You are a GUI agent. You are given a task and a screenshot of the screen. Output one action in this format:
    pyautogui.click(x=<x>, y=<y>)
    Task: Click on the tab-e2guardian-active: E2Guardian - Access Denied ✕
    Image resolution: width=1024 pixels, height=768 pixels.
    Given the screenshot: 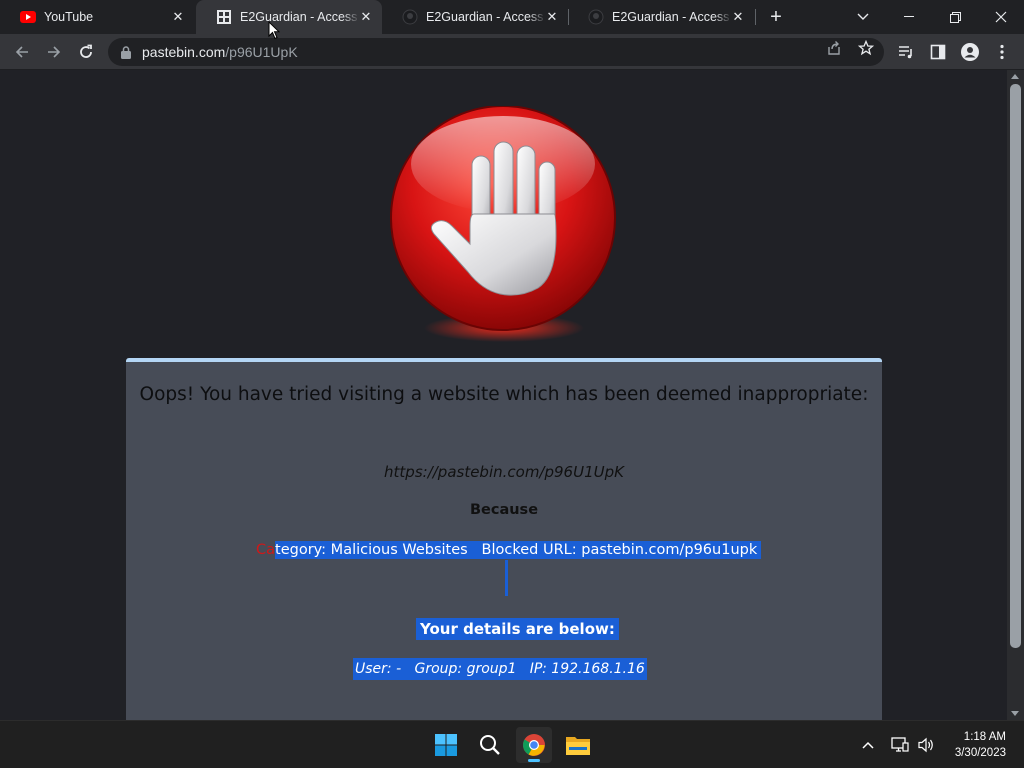 What is the action you would take?
    pyautogui.click(x=289, y=17)
    